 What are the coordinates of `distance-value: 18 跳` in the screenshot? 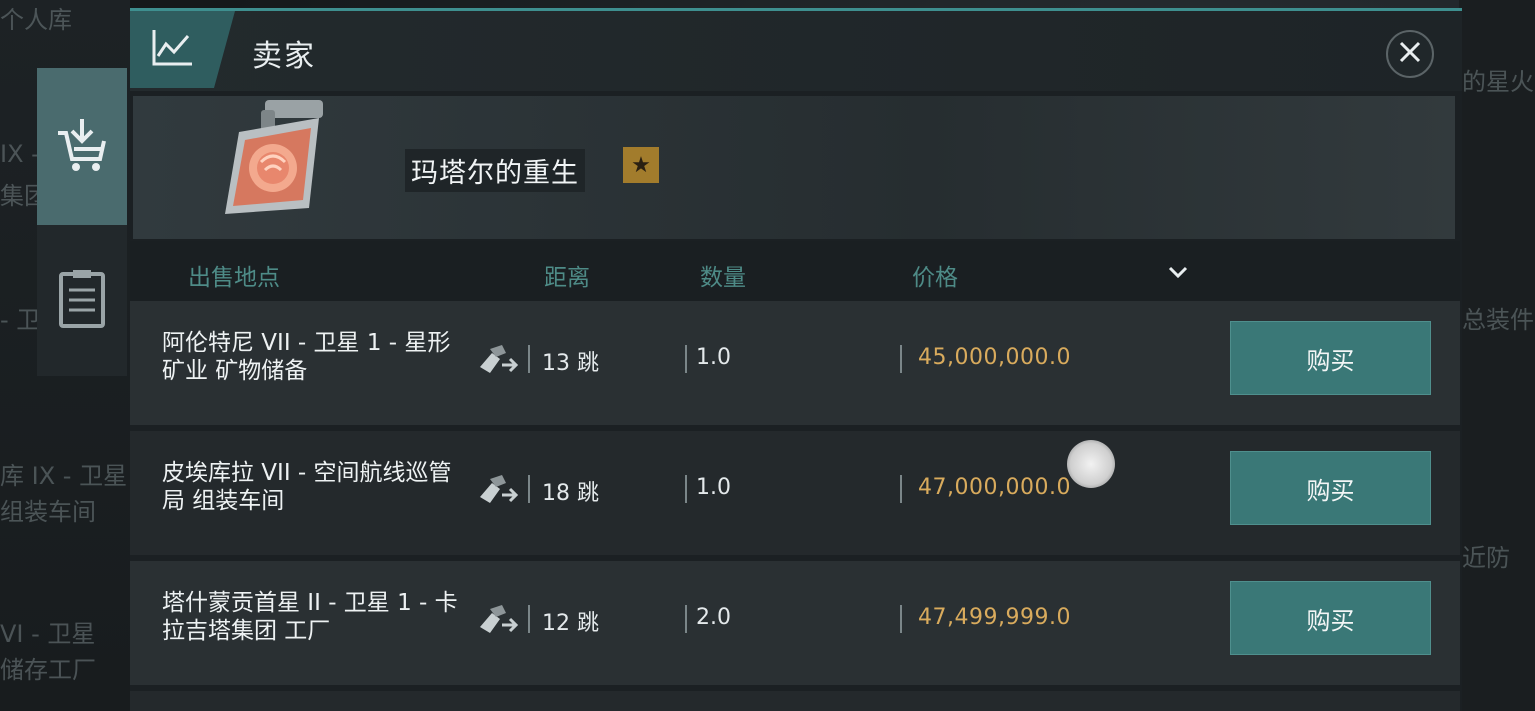 It's located at (570, 493).